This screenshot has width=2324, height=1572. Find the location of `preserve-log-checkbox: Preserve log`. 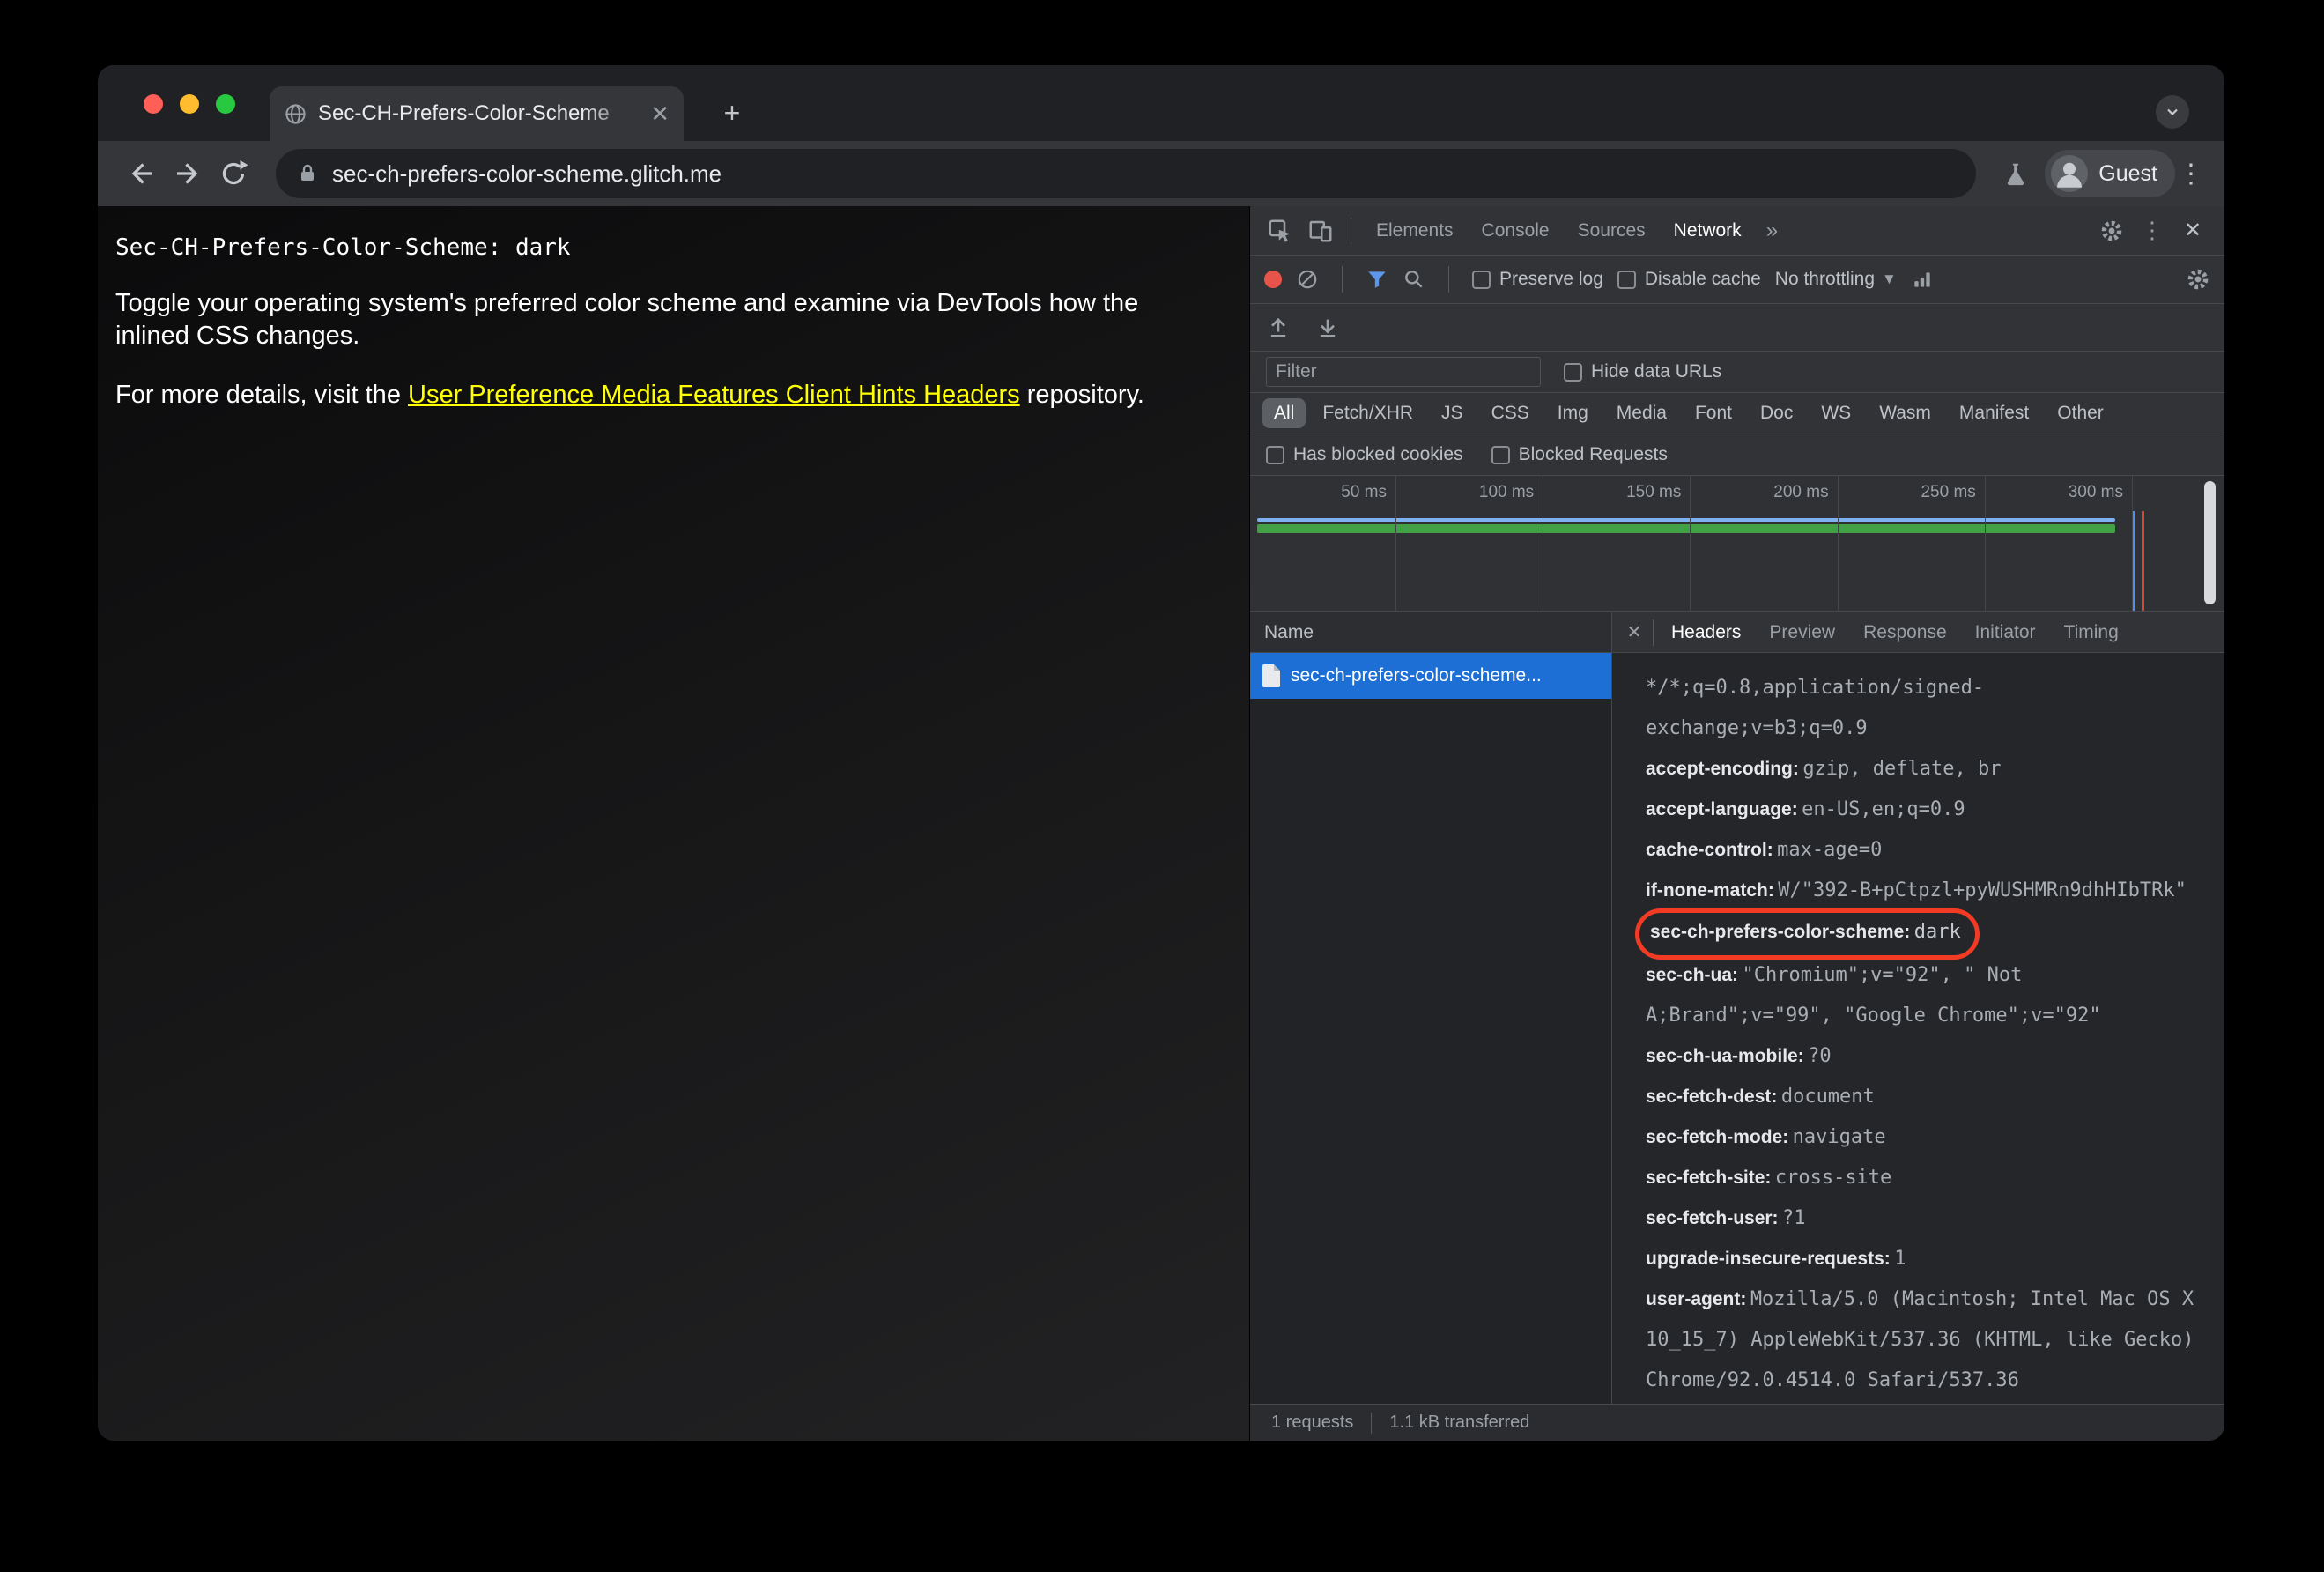

preserve-log-checkbox: Preserve log is located at coordinates (1537, 279).